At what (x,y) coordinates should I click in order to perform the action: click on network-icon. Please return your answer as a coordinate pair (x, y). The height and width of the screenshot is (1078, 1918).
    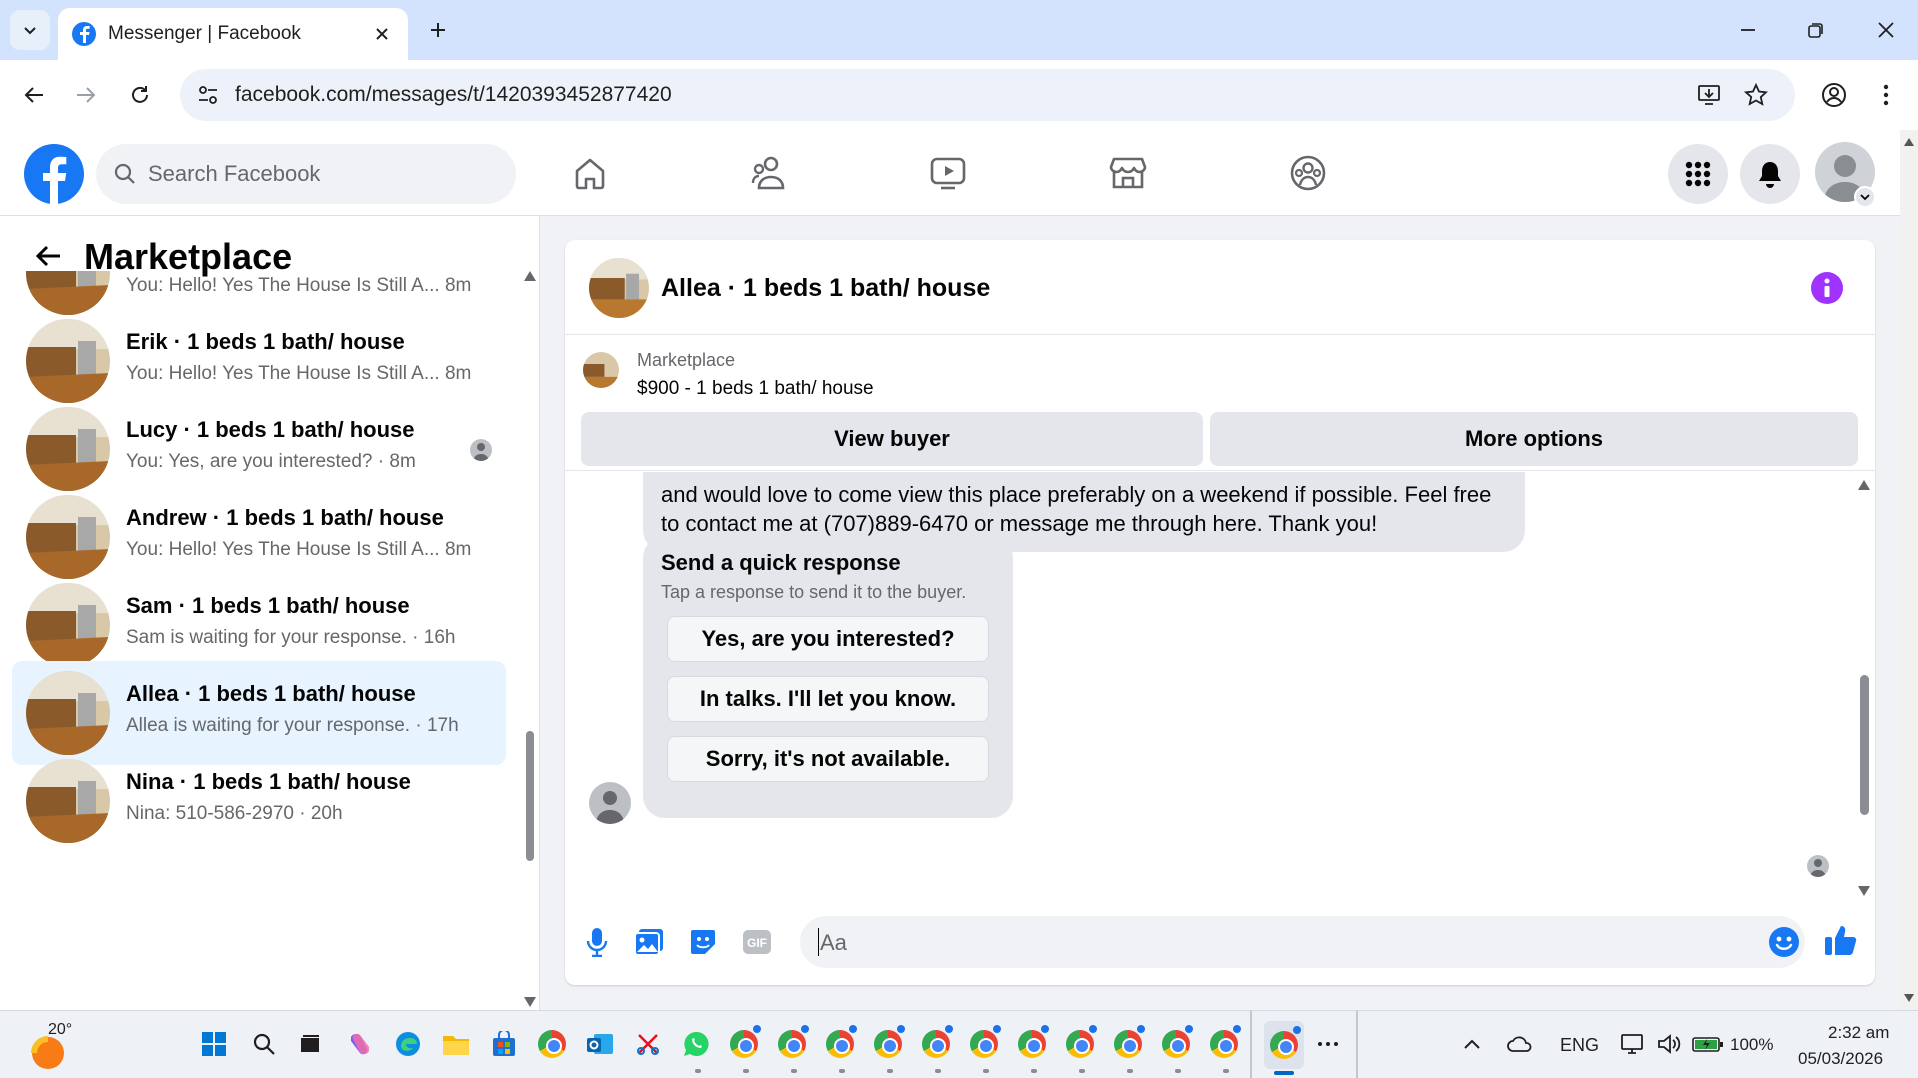
    Looking at the image, I should click on (1634, 1044).